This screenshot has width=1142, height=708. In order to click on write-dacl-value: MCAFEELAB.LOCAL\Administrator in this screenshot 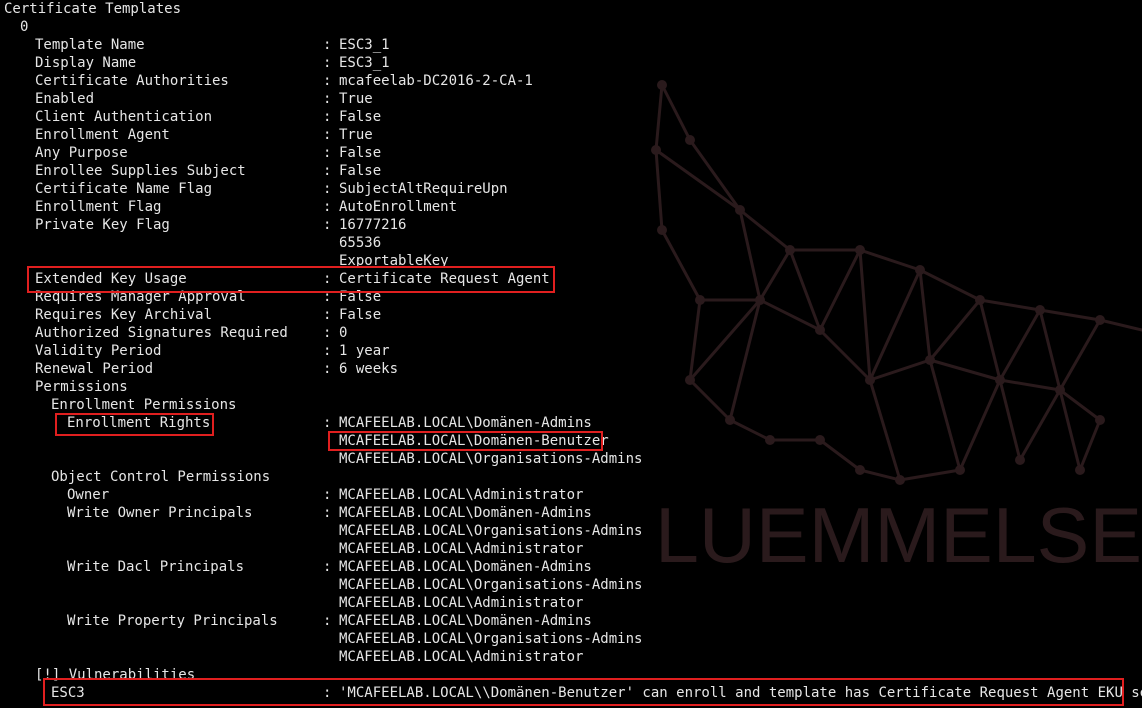, I will do `click(461, 603)`.